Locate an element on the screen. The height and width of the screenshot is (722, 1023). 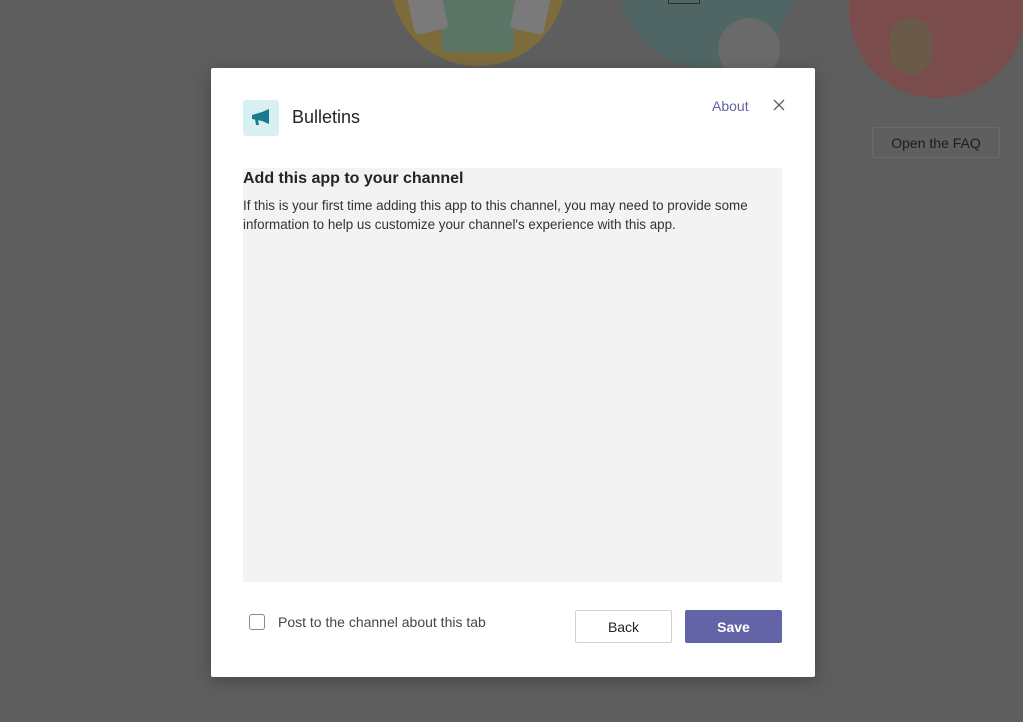
about-link: About is located at coordinates (730, 106).